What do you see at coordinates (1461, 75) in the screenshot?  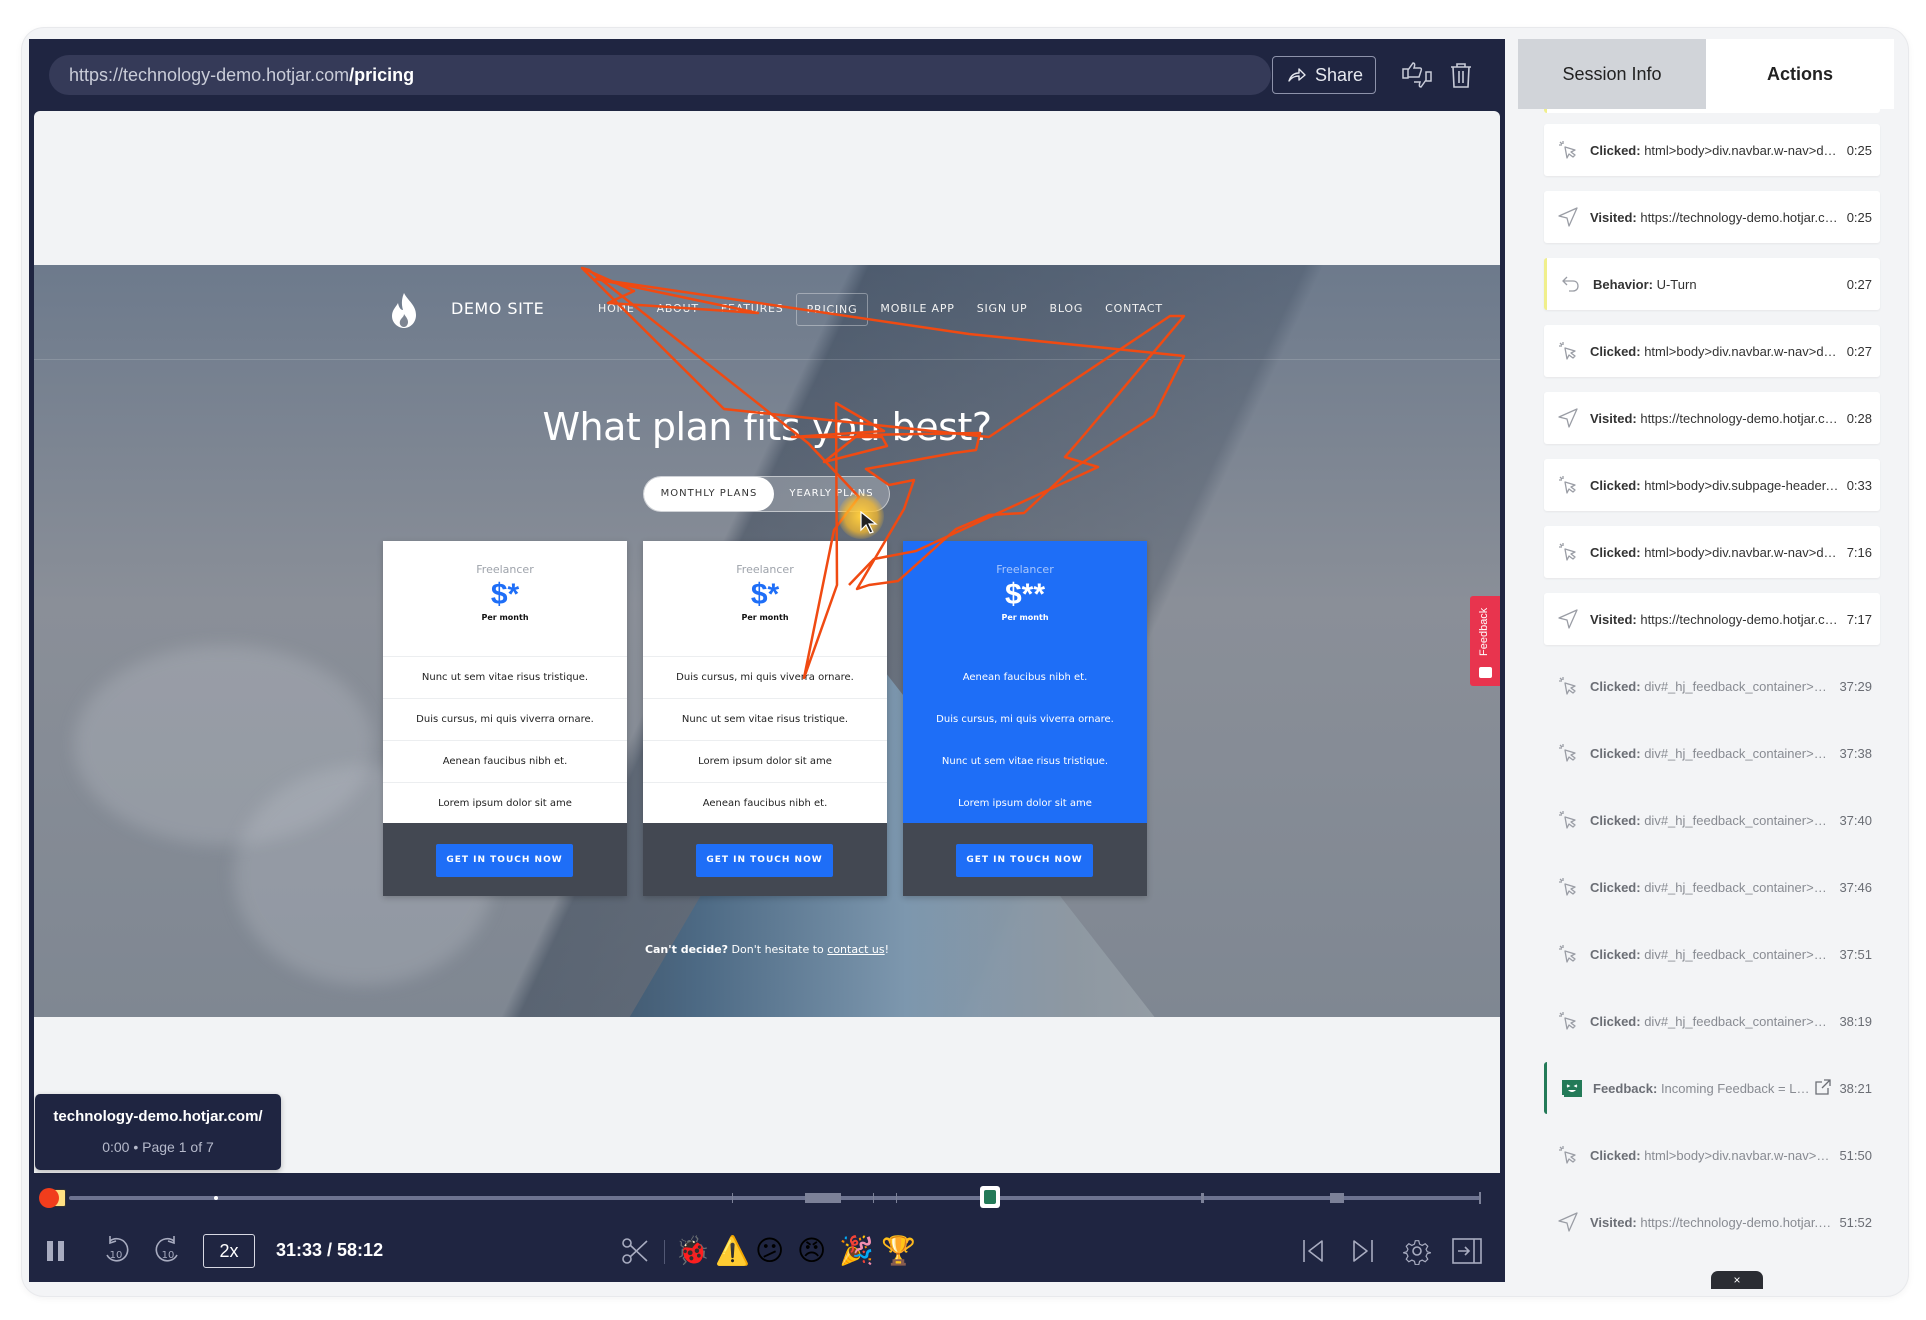 I see `delete-session-button` at bounding box center [1461, 75].